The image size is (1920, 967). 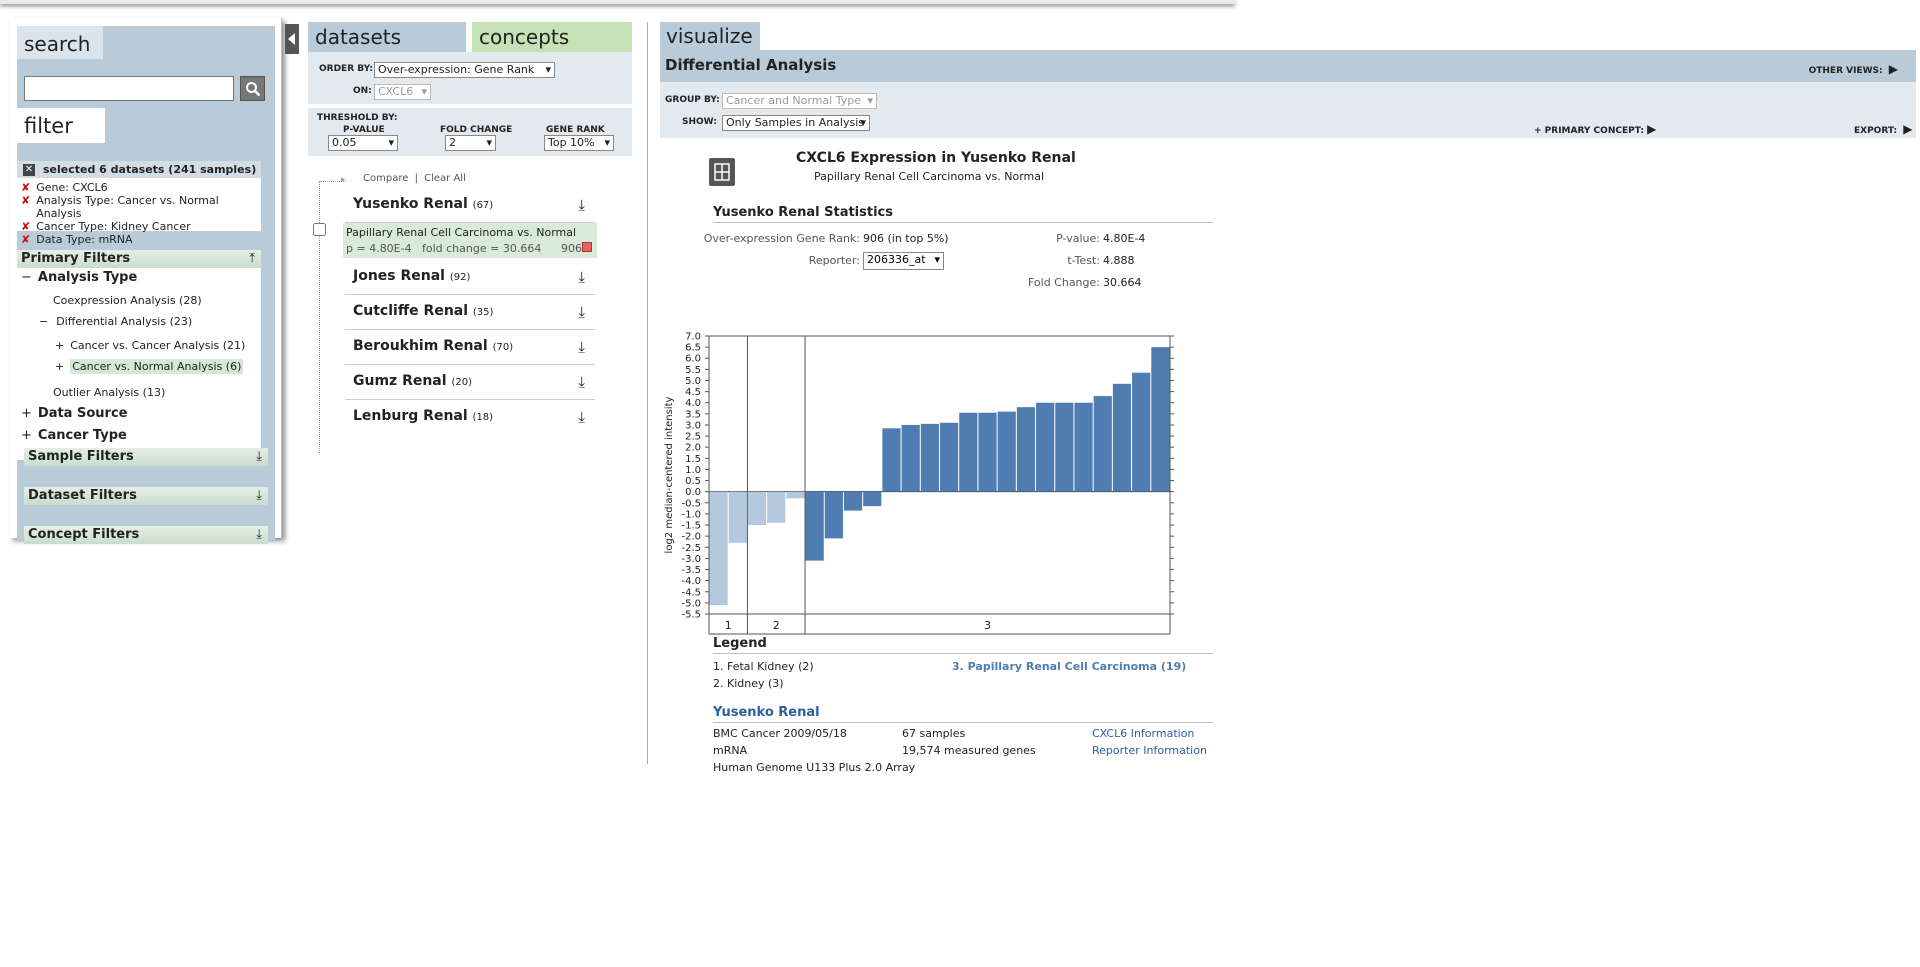 What do you see at coordinates (252, 88) in the screenshot?
I see `search-button` at bounding box center [252, 88].